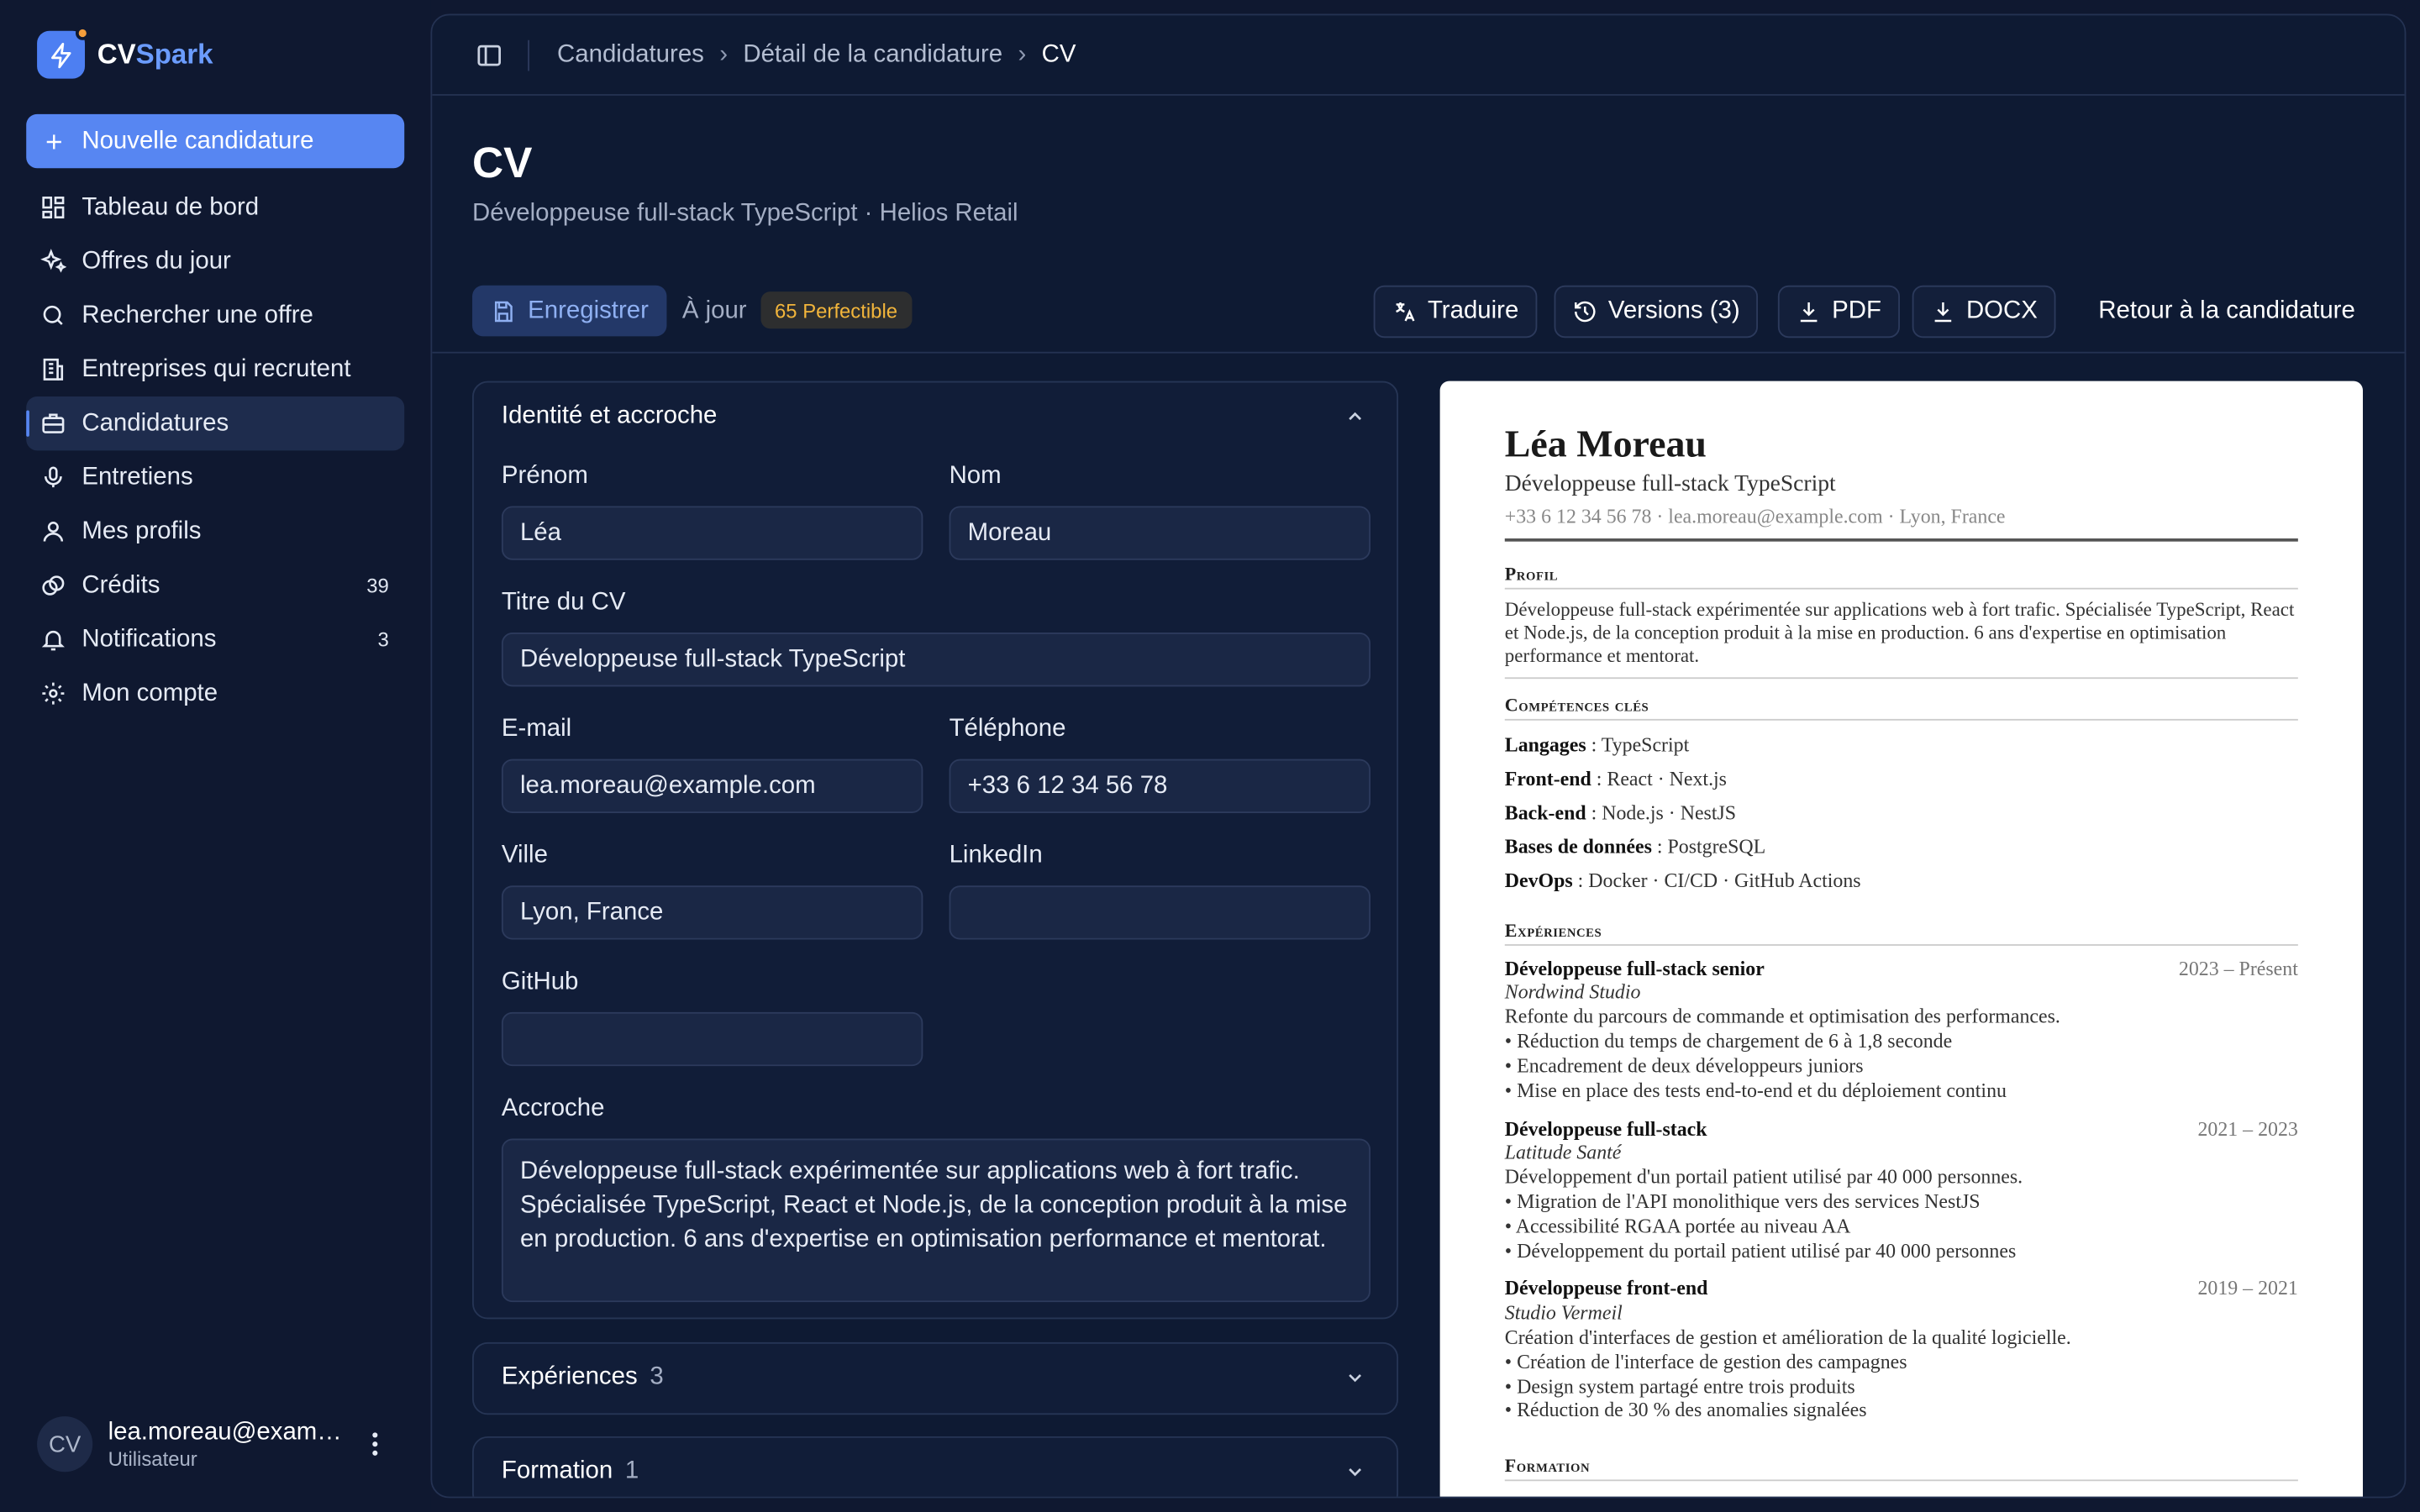 The image size is (2420, 1512). Describe the element at coordinates (149, 639) in the screenshot. I see `sidebar-item-label: Notifications` at that location.